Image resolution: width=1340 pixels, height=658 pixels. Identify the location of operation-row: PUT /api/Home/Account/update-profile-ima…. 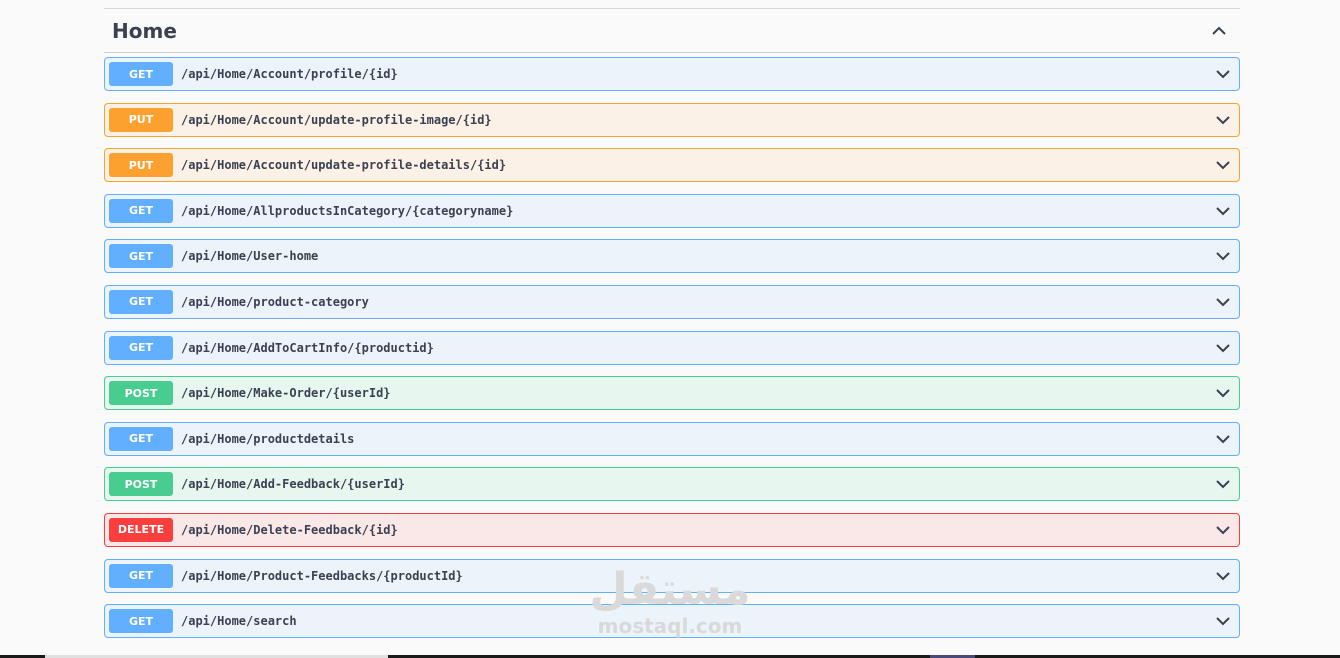
(672, 119).